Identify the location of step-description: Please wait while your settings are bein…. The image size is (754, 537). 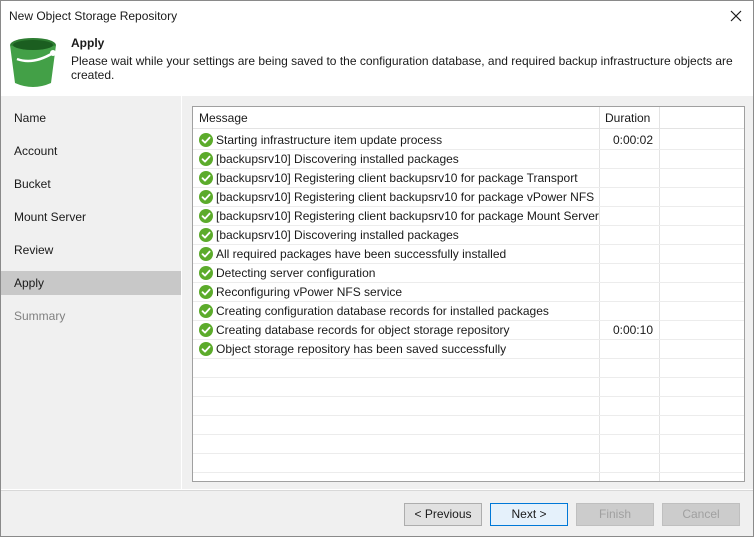
(402, 68).